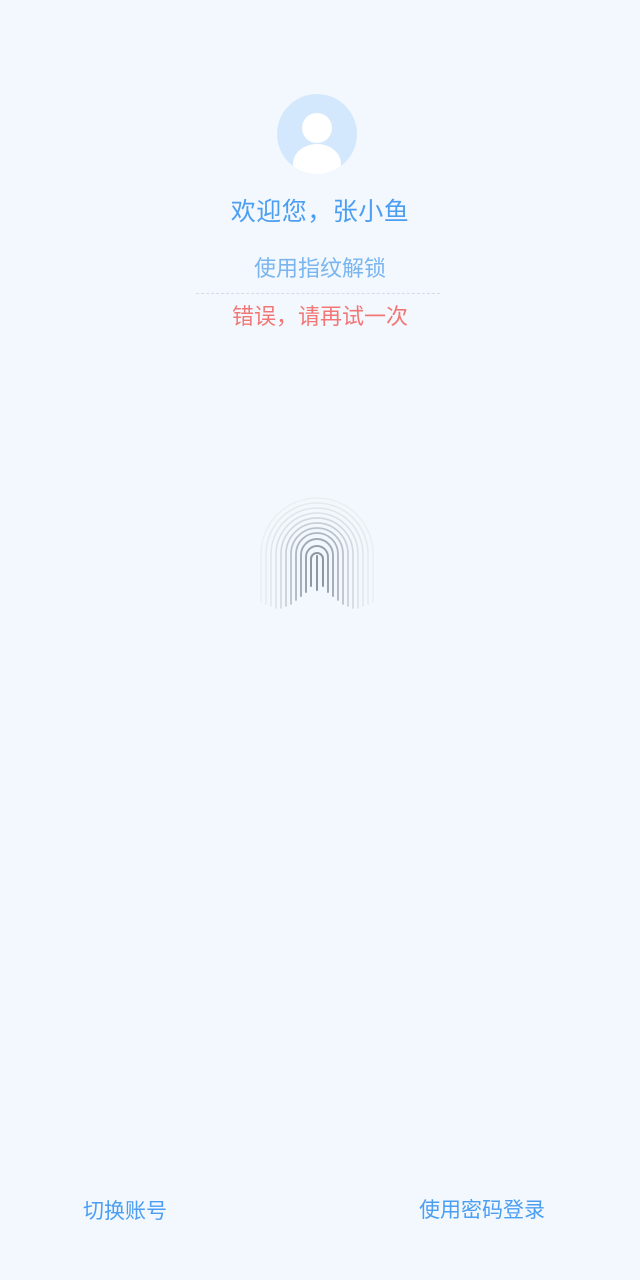  Describe the element at coordinates (318, 293) in the screenshot. I see `dashed-divider` at that location.